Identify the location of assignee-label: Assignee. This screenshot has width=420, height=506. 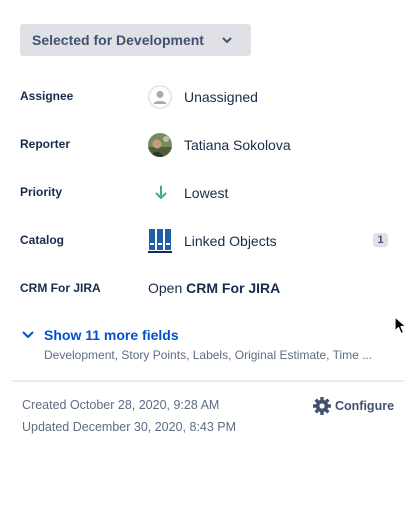
(47, 96).